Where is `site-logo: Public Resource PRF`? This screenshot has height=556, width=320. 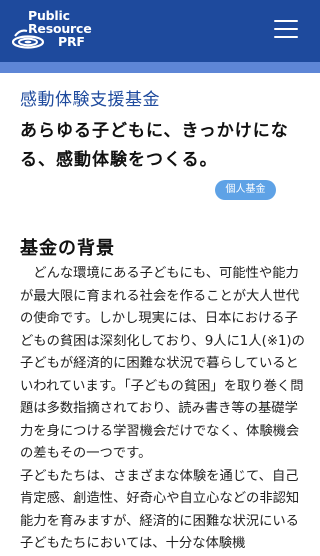
site-logo: Public Resource PRF is located at coordinates (67, 30).